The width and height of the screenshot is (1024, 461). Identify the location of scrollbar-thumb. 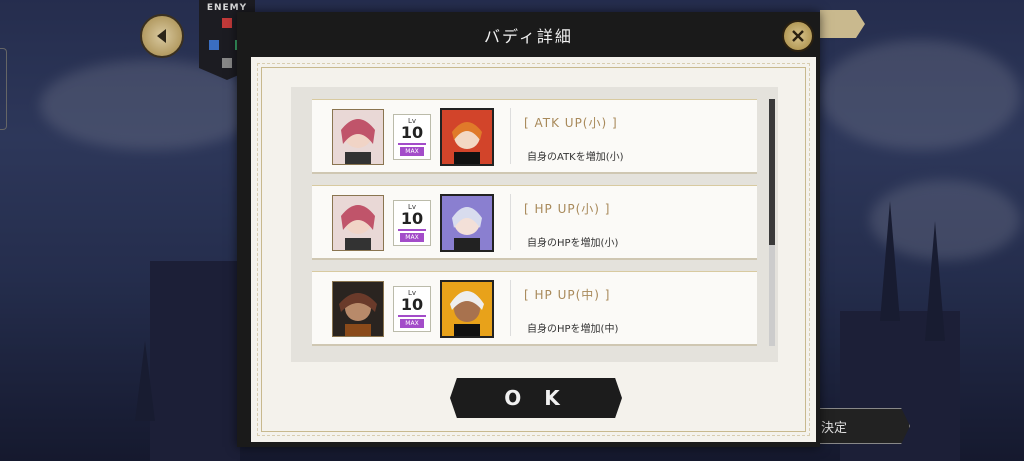
(772, 172).